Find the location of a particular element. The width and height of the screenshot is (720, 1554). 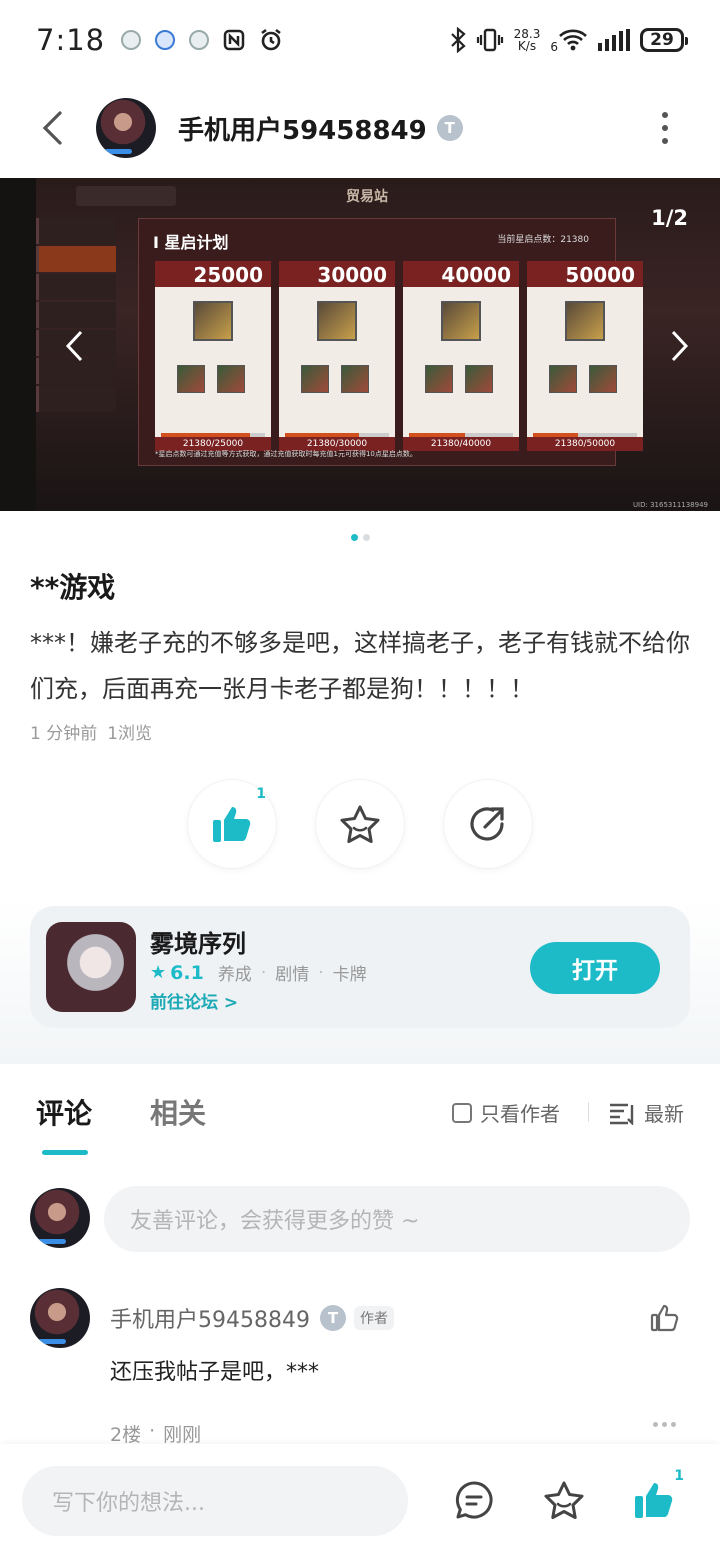

like-button: 1 is located at coordinates (232, 824).